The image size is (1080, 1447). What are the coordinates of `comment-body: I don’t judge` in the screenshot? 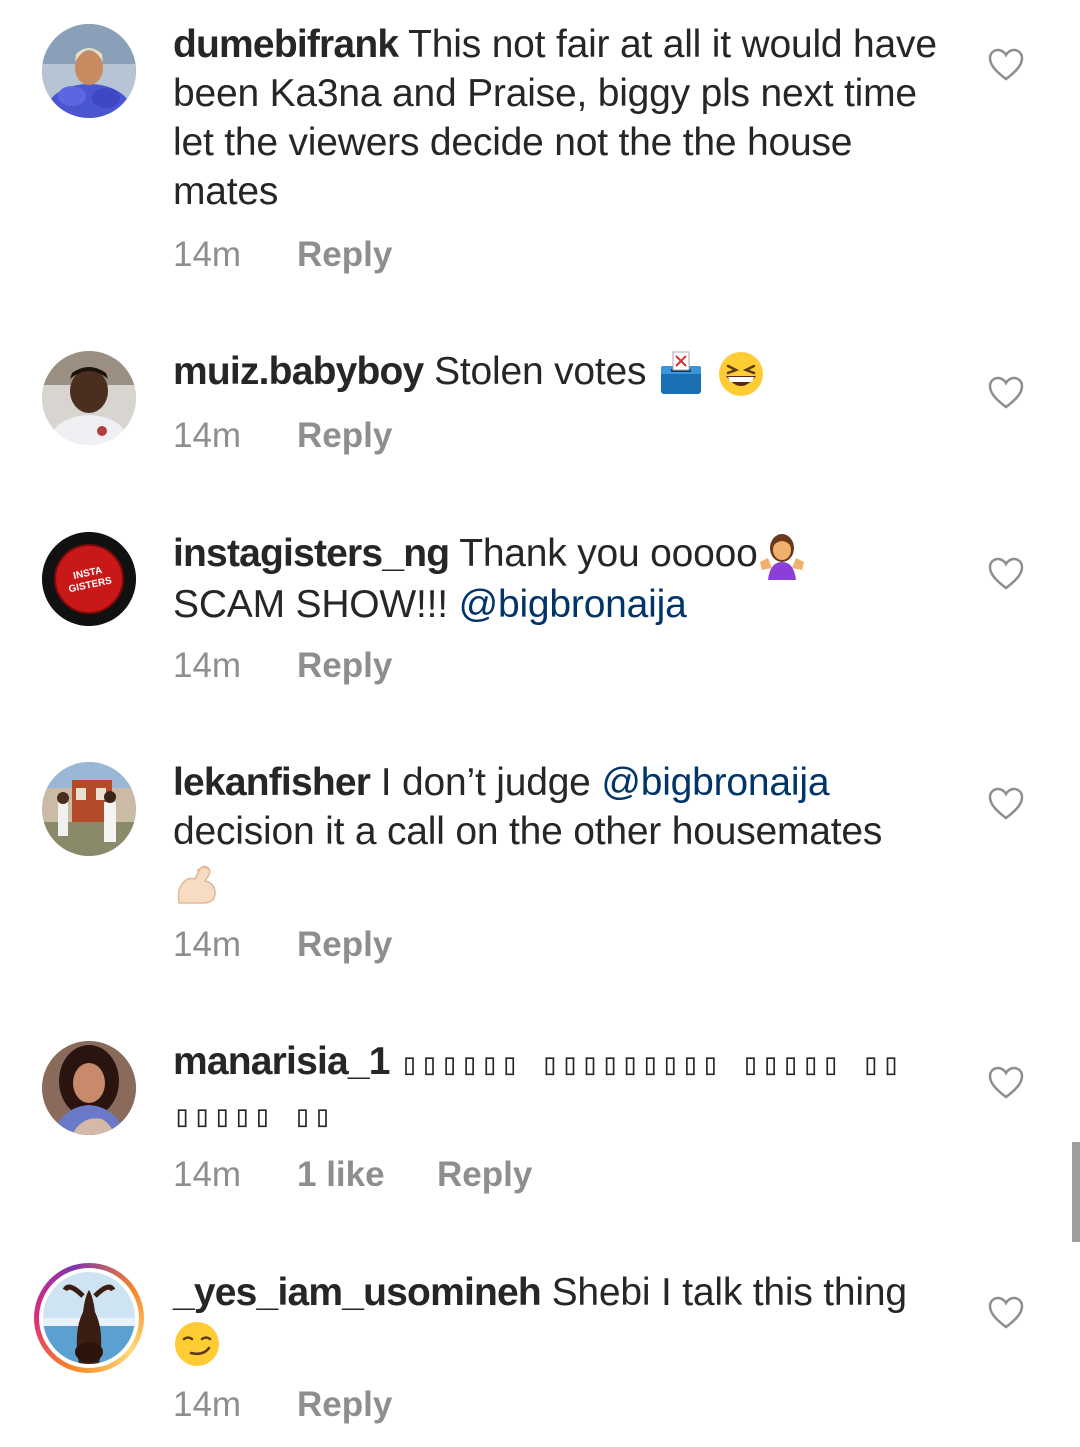 It's located at (486, 782).